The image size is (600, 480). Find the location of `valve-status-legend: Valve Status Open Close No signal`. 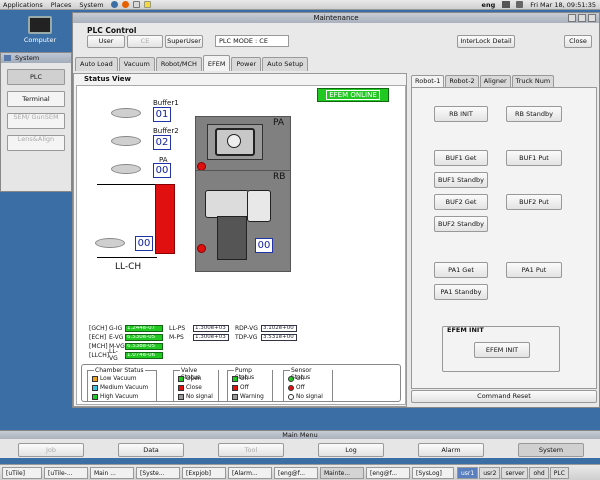

valve-status-legend: Valve Status Open Close No signal is located at coordinates (196, 384).